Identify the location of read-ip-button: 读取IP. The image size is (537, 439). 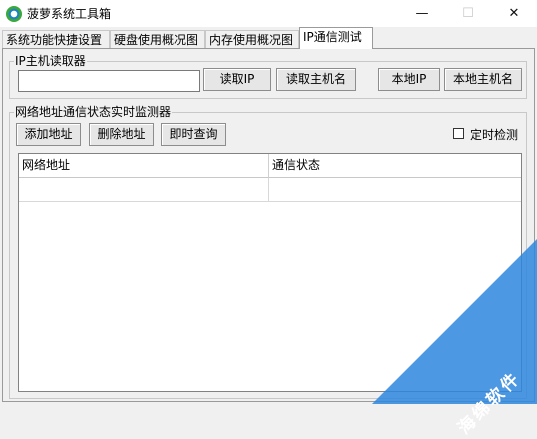
(237, 79).